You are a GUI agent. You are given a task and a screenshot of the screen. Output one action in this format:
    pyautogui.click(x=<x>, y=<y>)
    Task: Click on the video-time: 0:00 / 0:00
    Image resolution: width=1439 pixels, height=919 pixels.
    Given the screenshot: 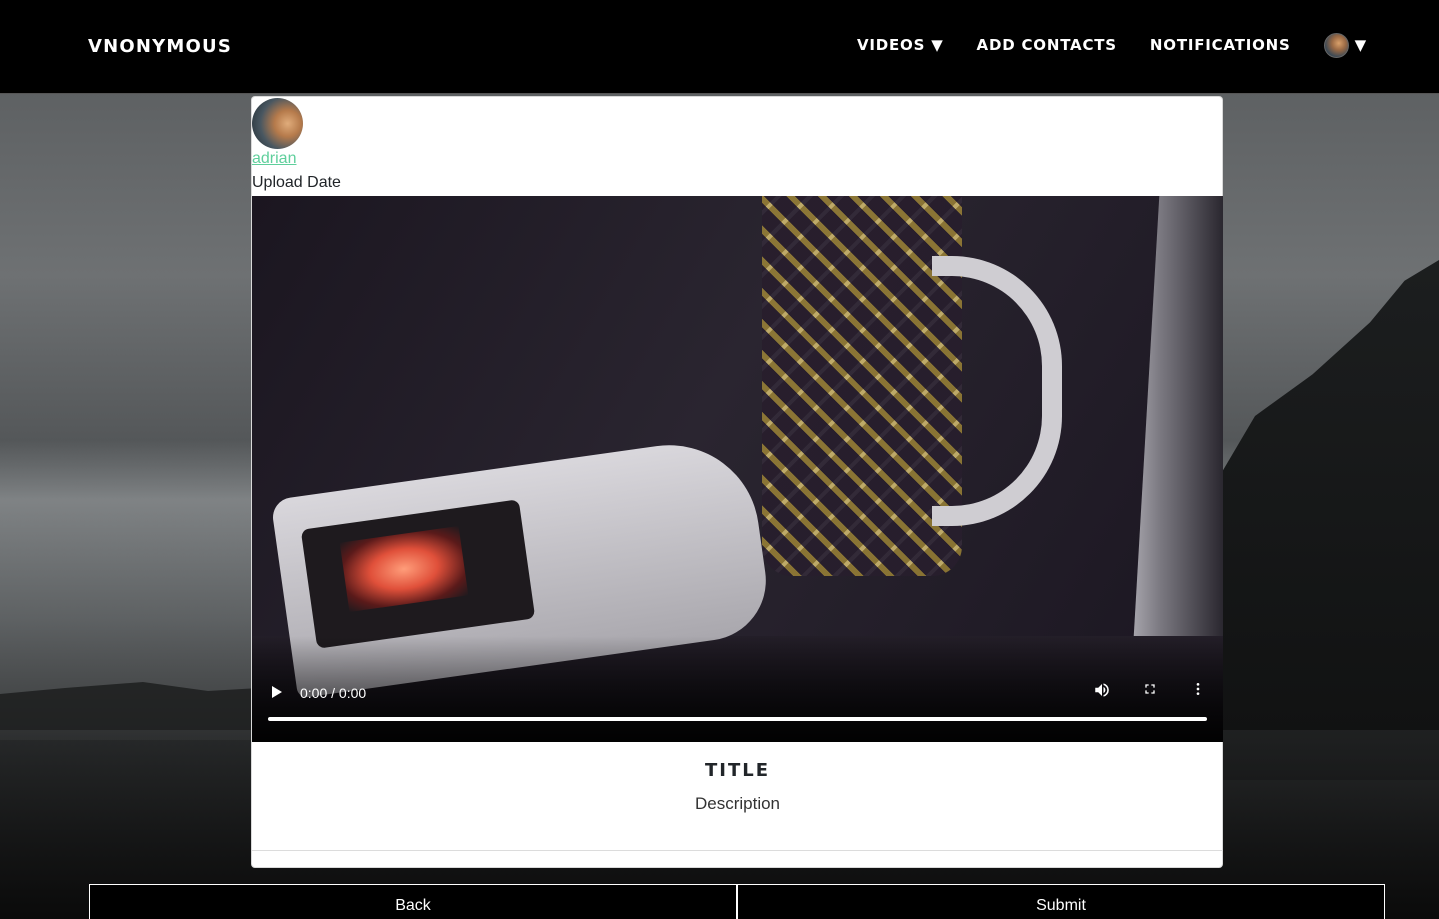 What is the action you would take?
    pyautogui.click(x=333, y=693)
    